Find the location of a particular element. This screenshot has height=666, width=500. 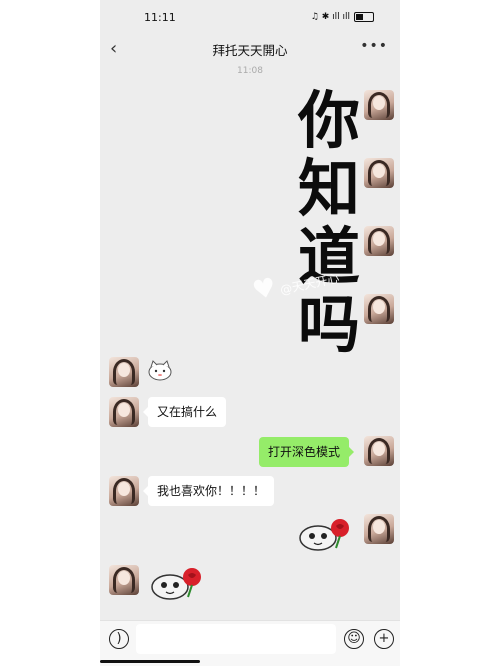

voice-icon: ) is located at coordinates (119, 639).